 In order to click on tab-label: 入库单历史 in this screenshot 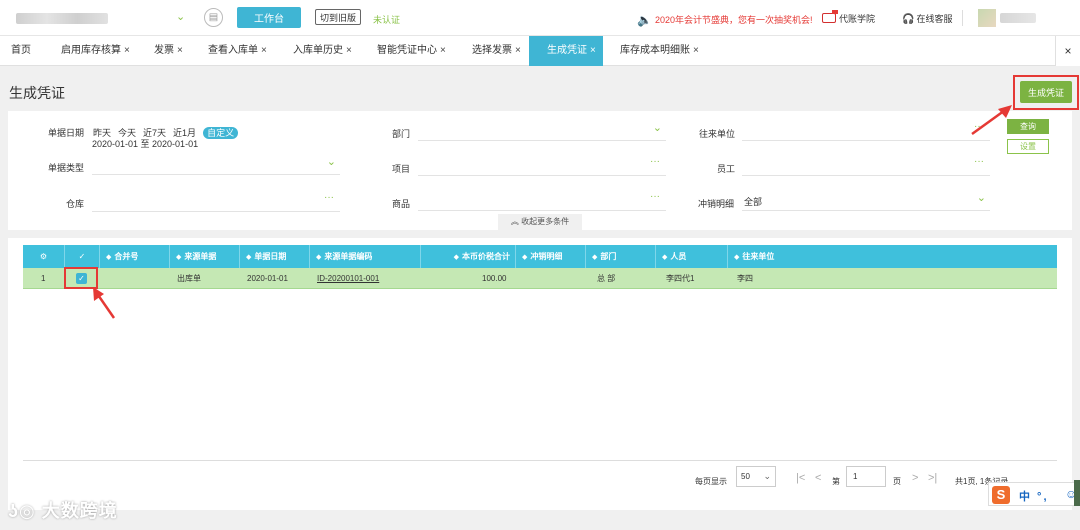, I will do `click(318, 50)`.